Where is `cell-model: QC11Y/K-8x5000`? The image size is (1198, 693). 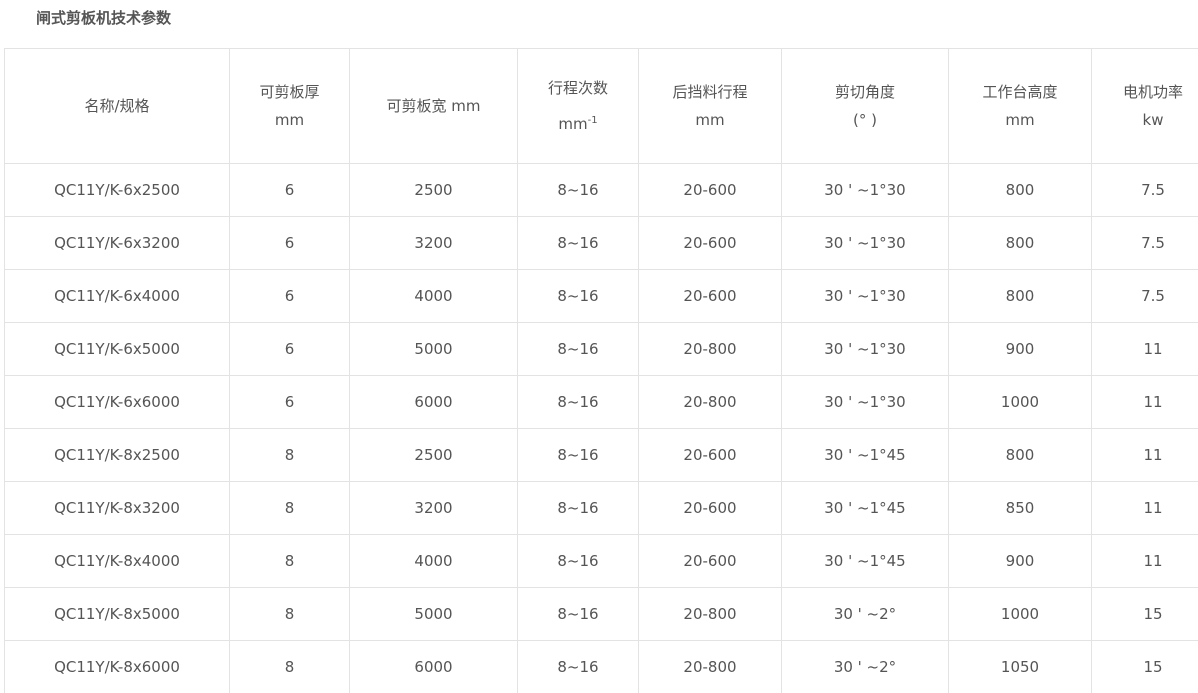
cell-model: QC11Y/K-8x5000 is located at coordinates (117, 614).